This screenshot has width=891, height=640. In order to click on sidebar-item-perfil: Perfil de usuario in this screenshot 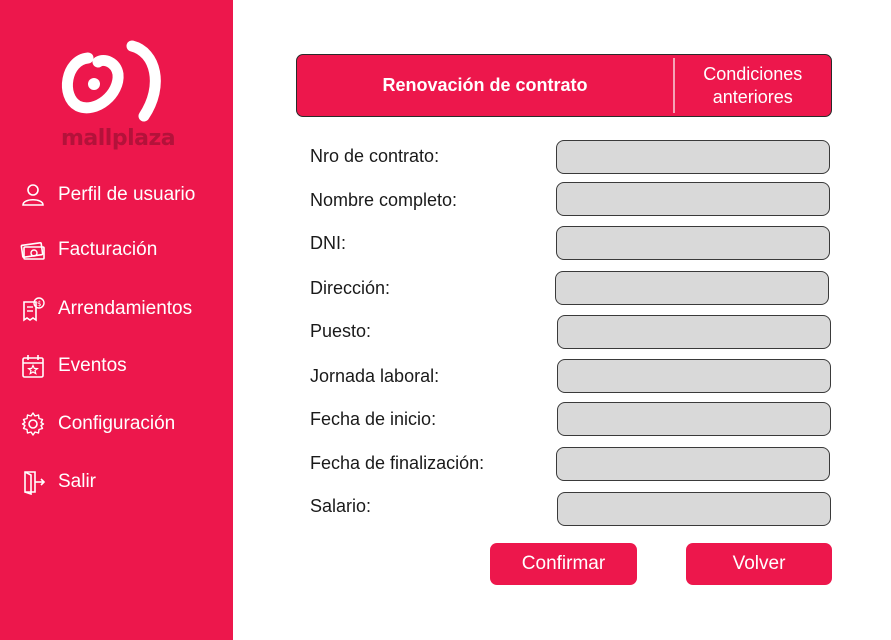, I will do `click(107, 195)`.